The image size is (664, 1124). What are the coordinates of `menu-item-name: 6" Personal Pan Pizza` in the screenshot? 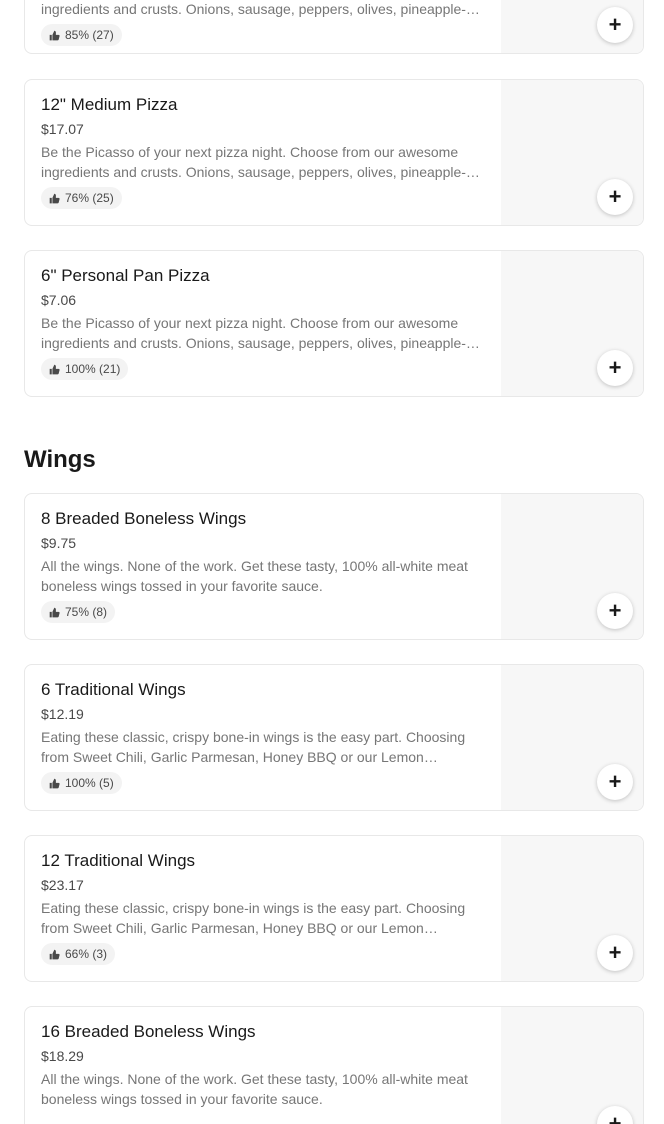 It's located at (125, 275).